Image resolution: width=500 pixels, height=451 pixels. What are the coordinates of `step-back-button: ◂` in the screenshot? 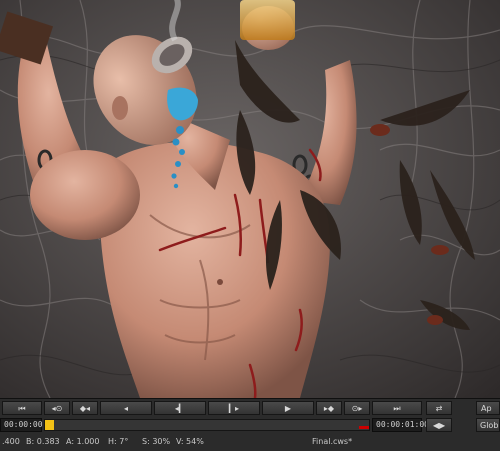 It's located at (126, 408).